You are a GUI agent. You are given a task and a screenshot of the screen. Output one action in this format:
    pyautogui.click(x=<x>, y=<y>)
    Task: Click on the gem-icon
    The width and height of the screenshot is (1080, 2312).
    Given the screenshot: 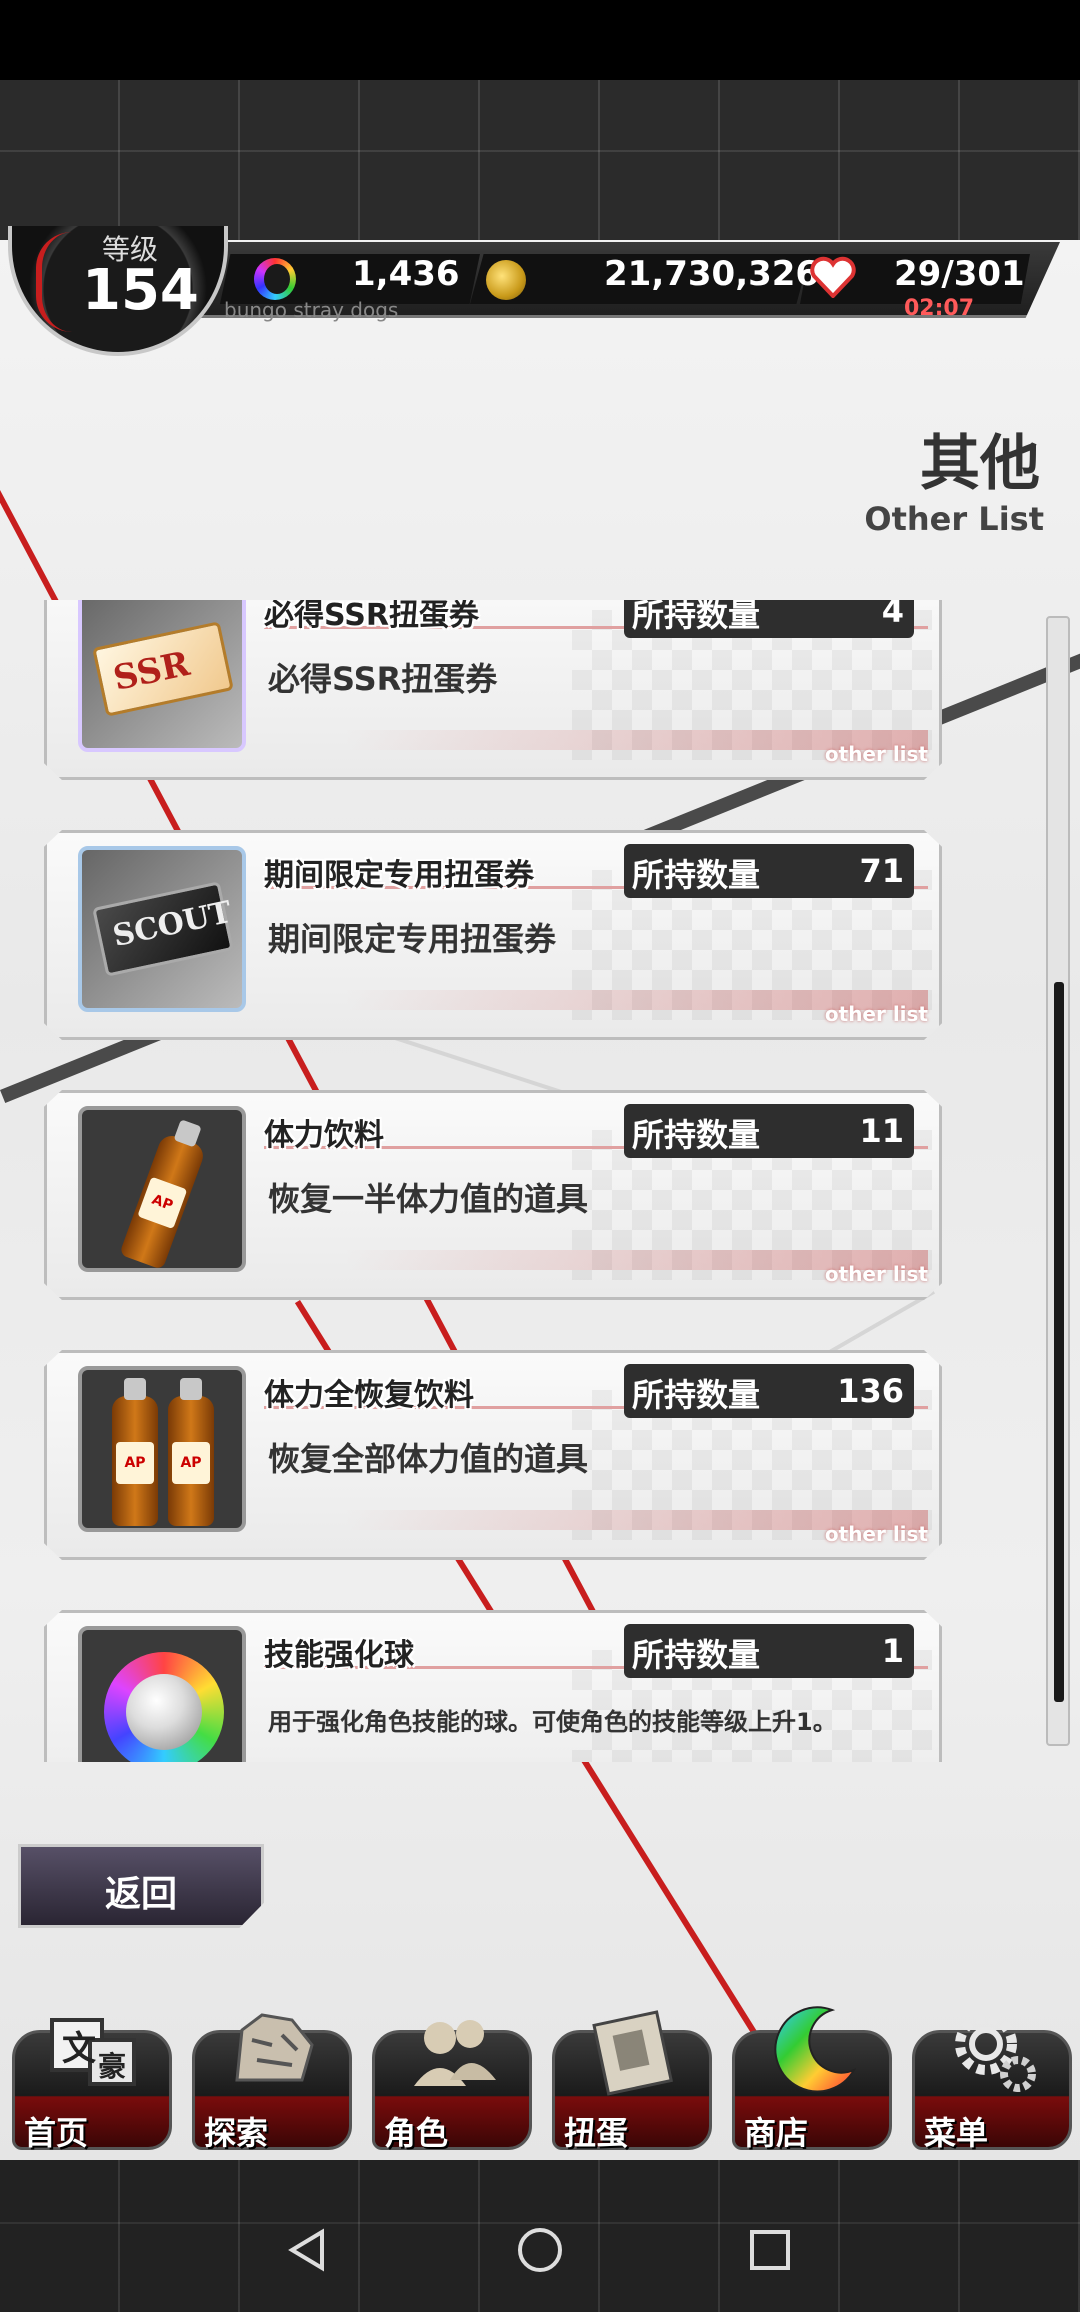 What is the action you would take?
    pyautogui.click(x=275, y=279)
    